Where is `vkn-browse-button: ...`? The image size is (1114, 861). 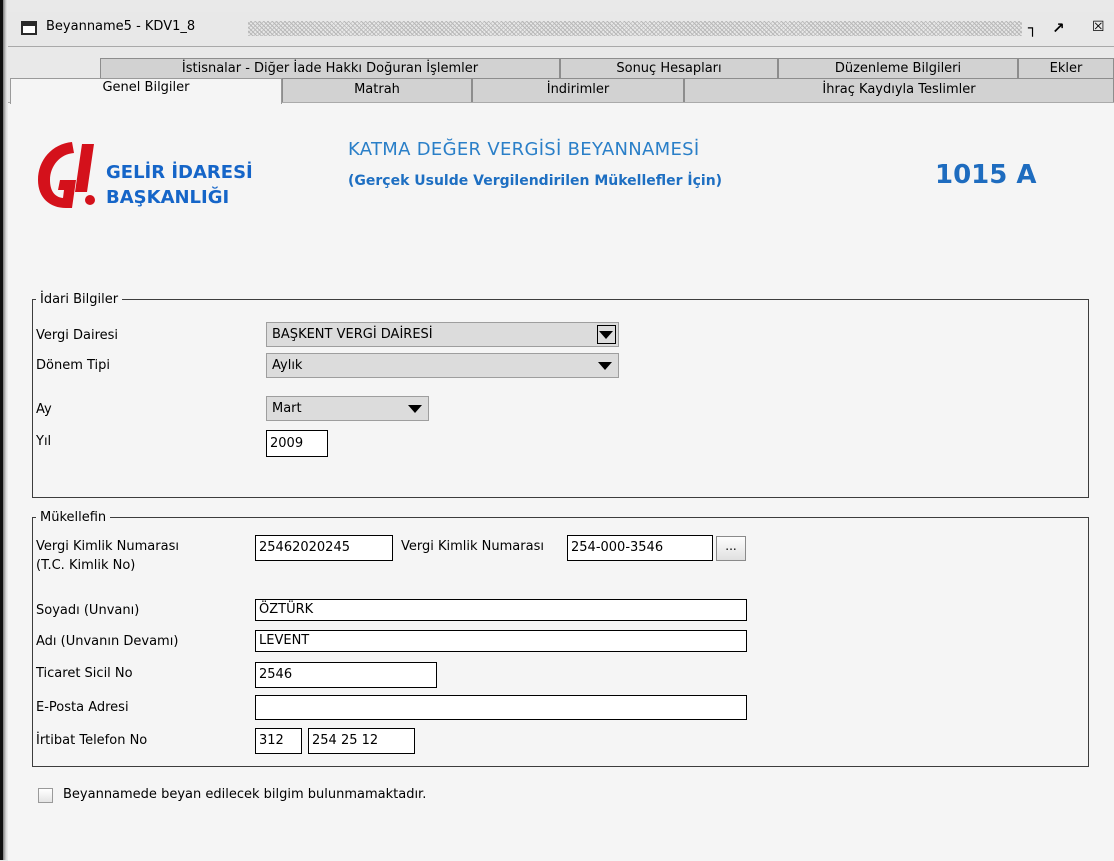 vkn-browse-button: ... is located at coordinates (731, 548).